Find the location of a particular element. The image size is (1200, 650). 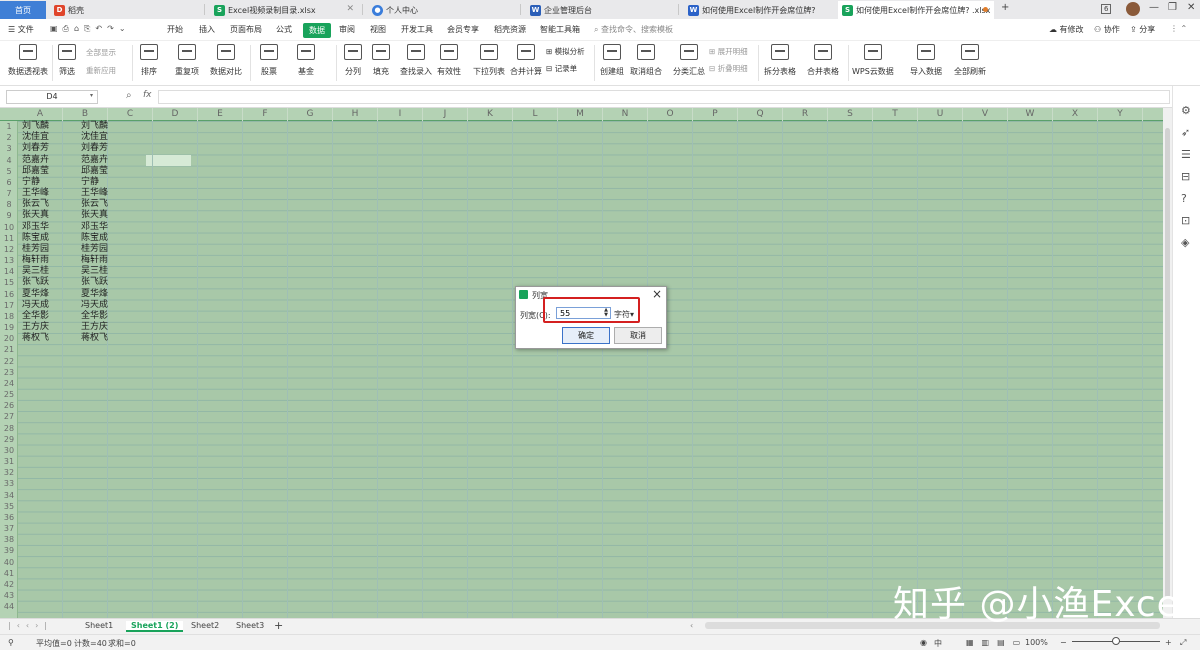

menu-daoke-res: 稻壳资源 is located at coordinates (510, 29).